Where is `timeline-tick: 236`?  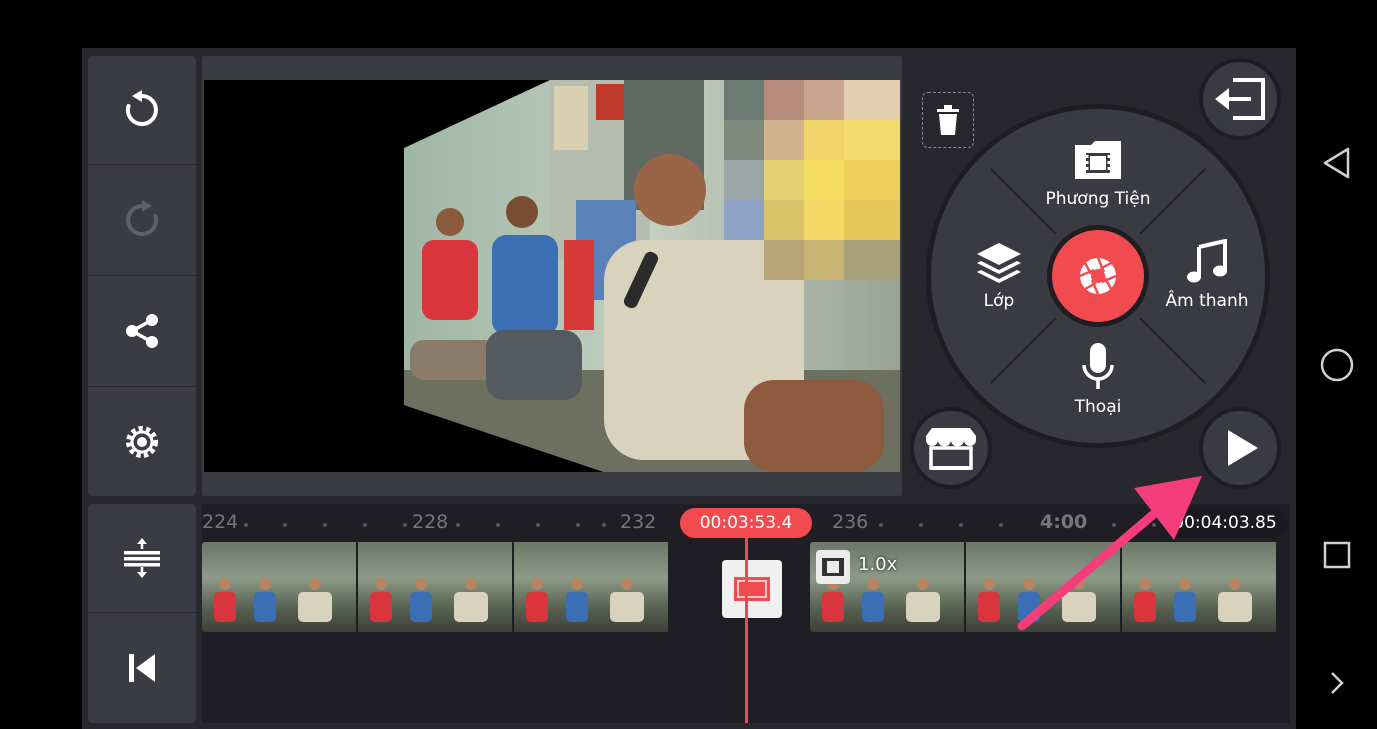 timeline-tick: 236 is located at coordinates (850, 522).